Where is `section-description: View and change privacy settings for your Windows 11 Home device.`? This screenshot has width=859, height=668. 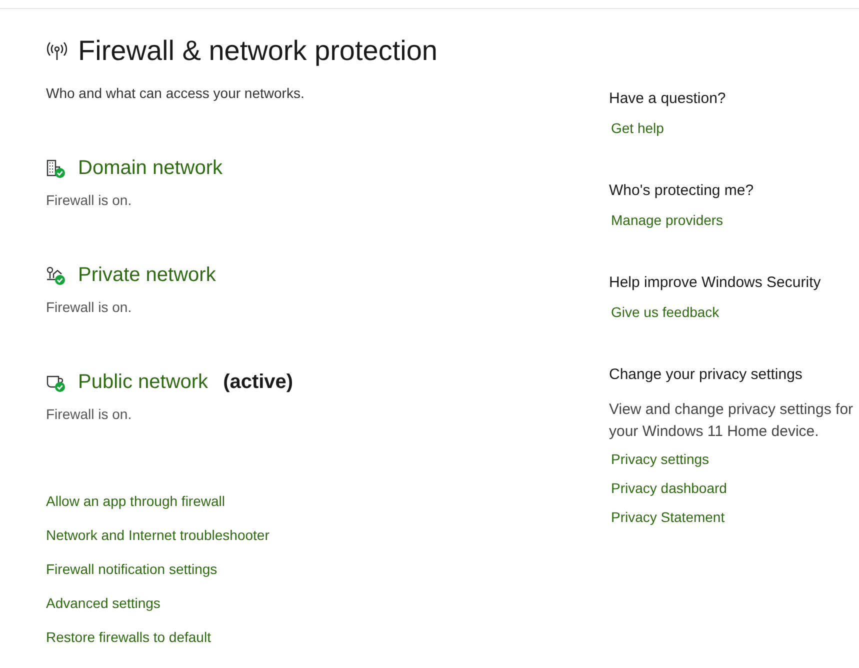
section-description: View and change privacy settings for your Windows 11 Home device. is located at coordinates (731, 421).